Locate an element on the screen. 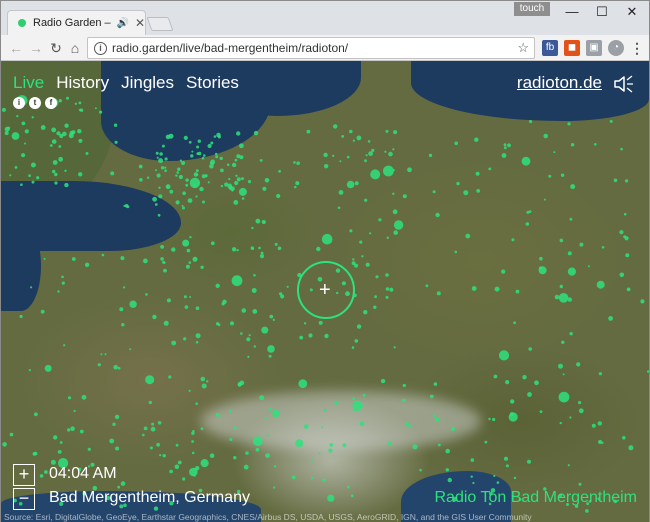  tab-close-icon: ✕ is located at coordinates (140, 23).